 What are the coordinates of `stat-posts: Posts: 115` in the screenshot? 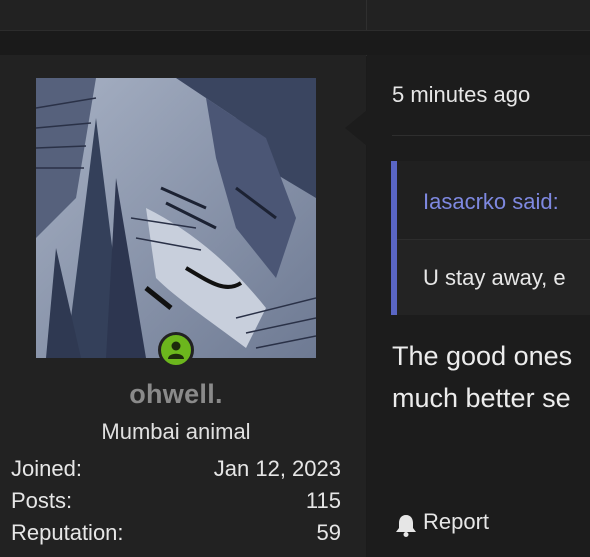 It's located at (176, 503).